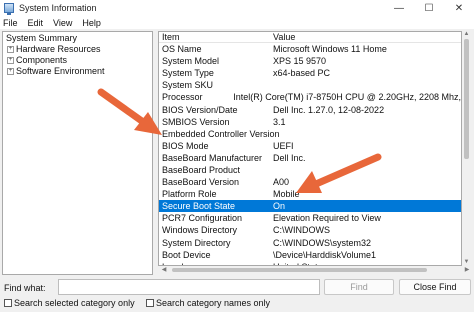 The width and height of the screenshot is (474, 312). I want to click on list-header: Item Value, so click(310, 37).